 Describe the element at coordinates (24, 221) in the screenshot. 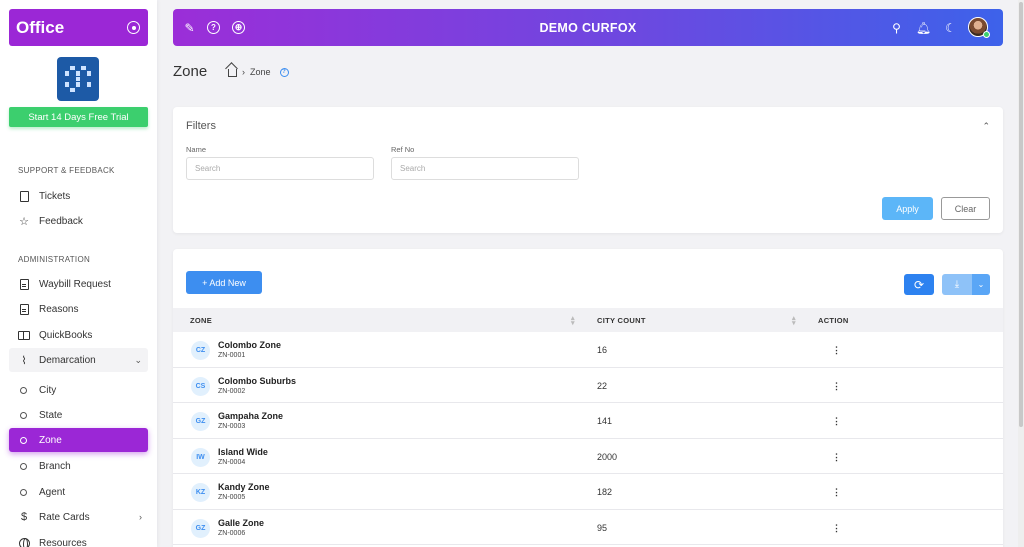

I see `star-icon: ☆` at that location.